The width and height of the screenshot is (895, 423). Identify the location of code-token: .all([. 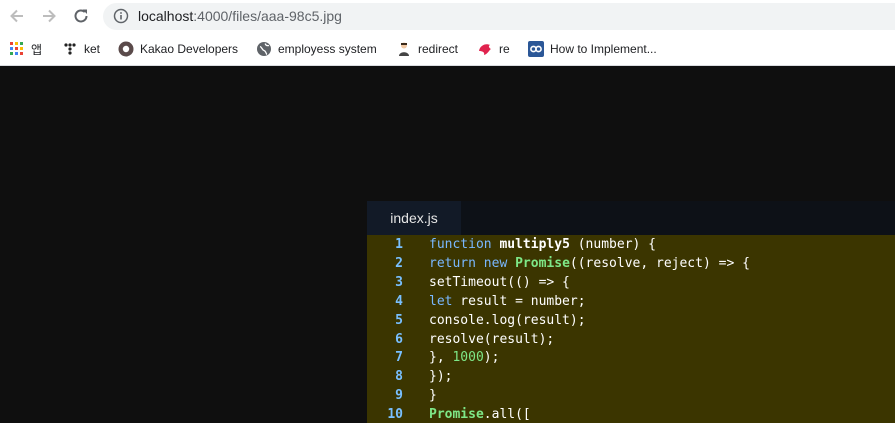
(507, 415).